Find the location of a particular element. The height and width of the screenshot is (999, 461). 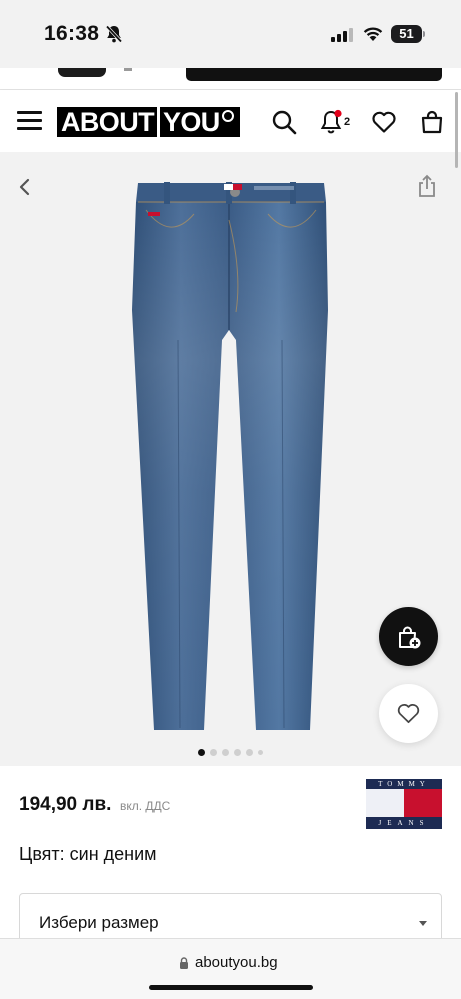

status-time: 16:38 is located at coordinates (72, 33).